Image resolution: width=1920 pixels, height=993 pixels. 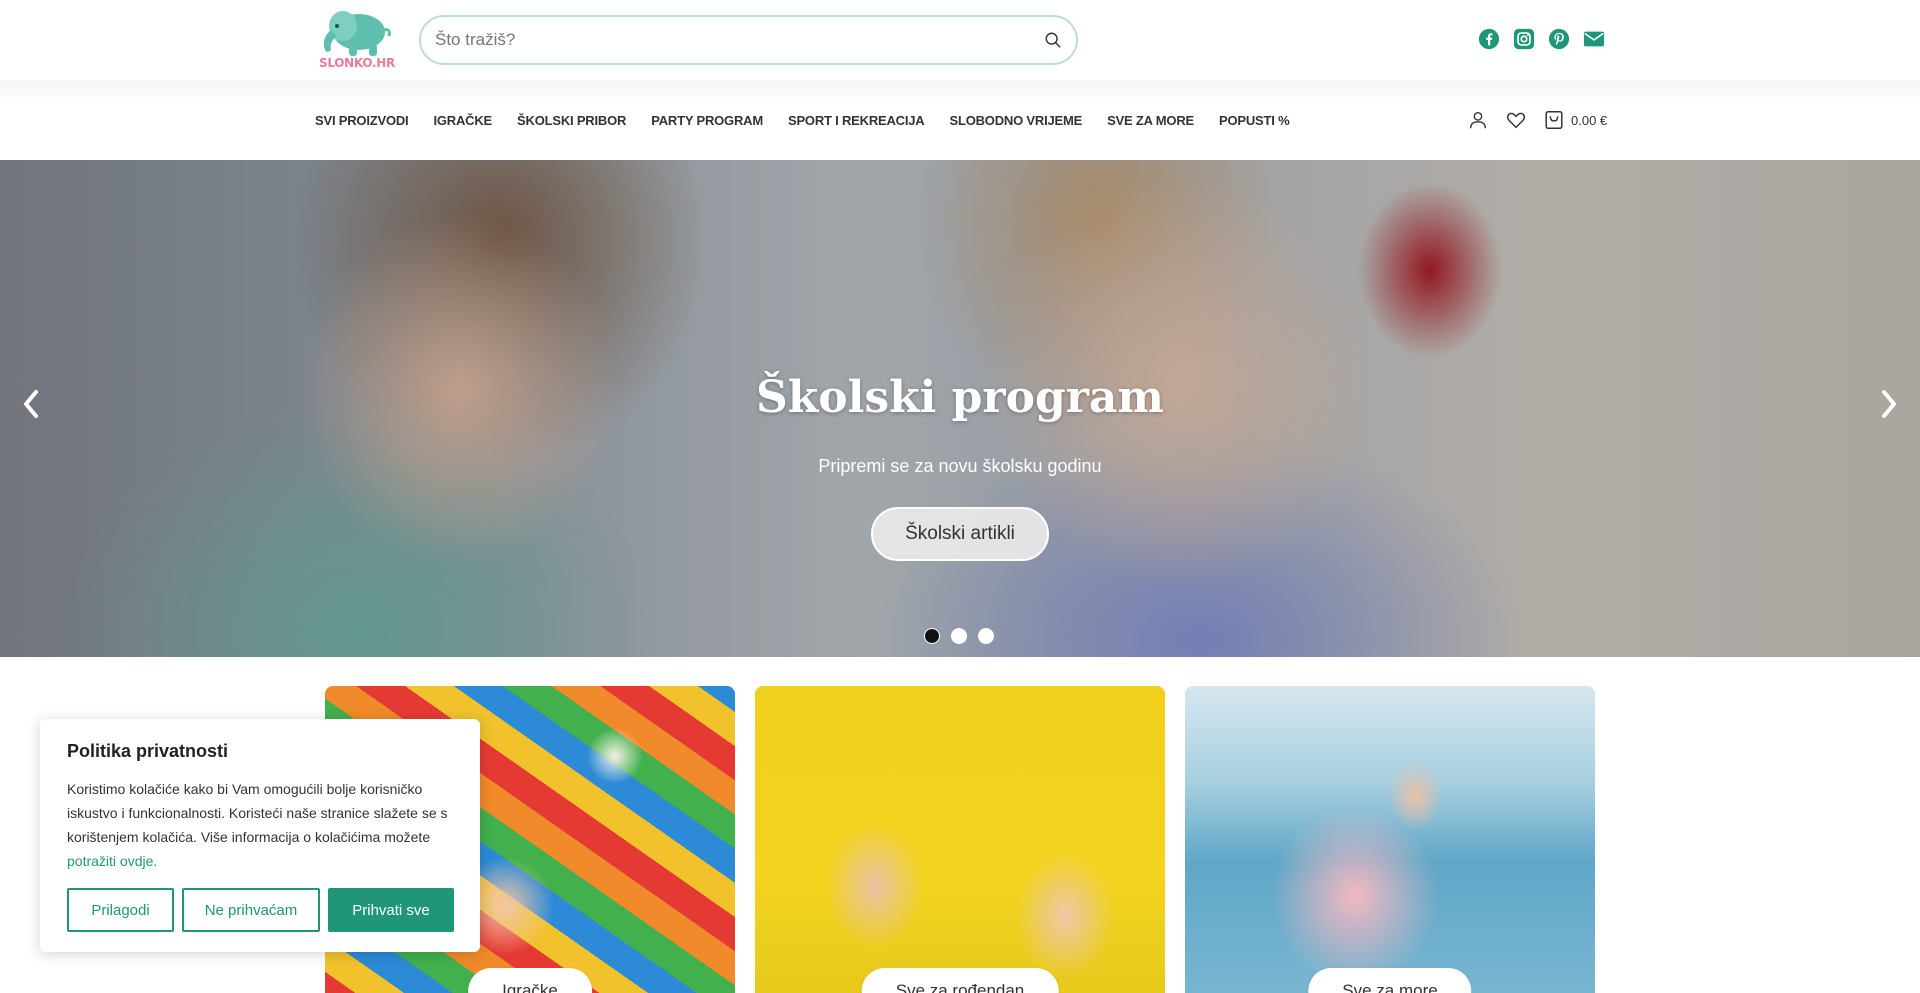 I want to click on cart-button: 0.00 €, so click(x=1575, y=120).